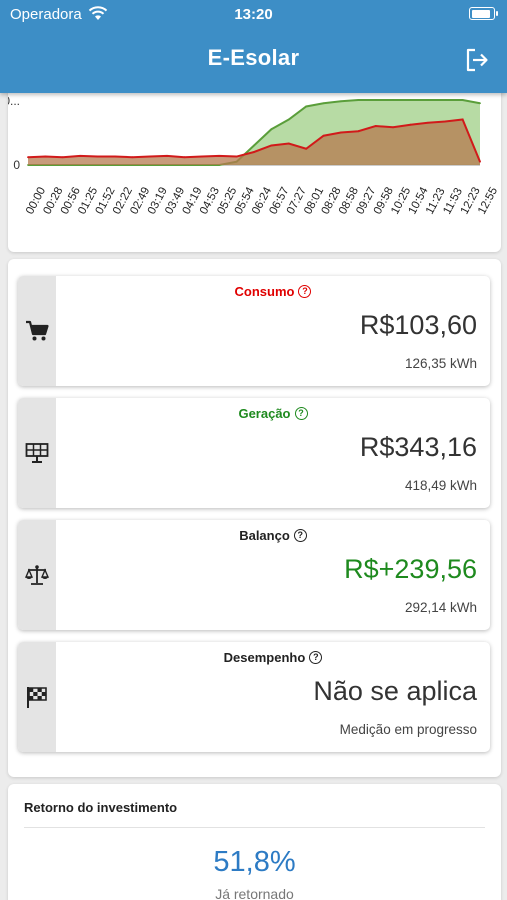  I want to click on consumption-value: R$103,60, so click(418, 325).